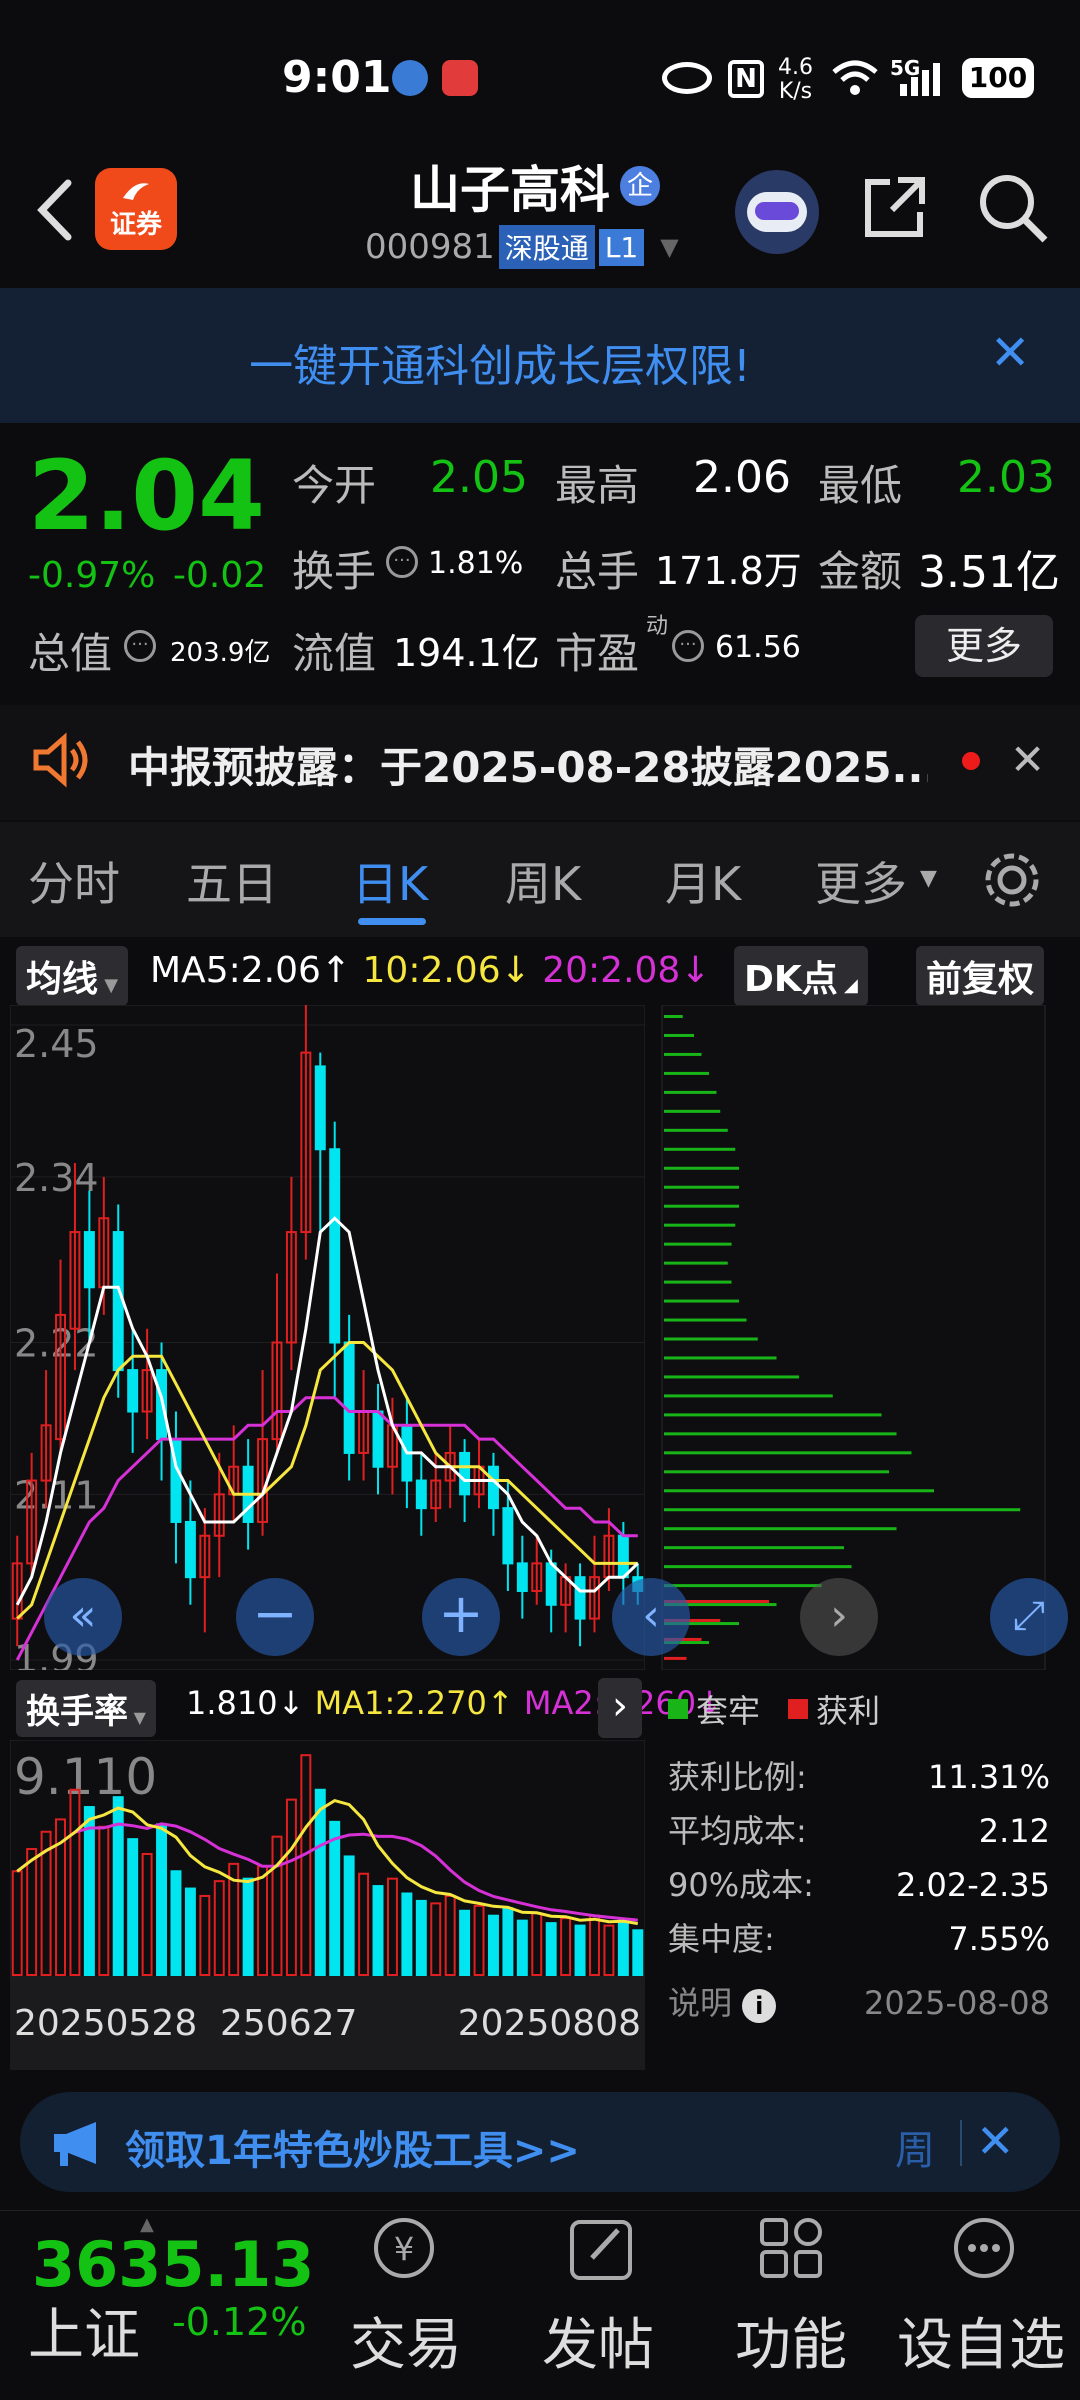 Image resolution: width=1080 pixels, height=2400 pixels. Describe the element at coordinates (136, 209) in the screenshot. I see `app-logo: 证券` at that location.